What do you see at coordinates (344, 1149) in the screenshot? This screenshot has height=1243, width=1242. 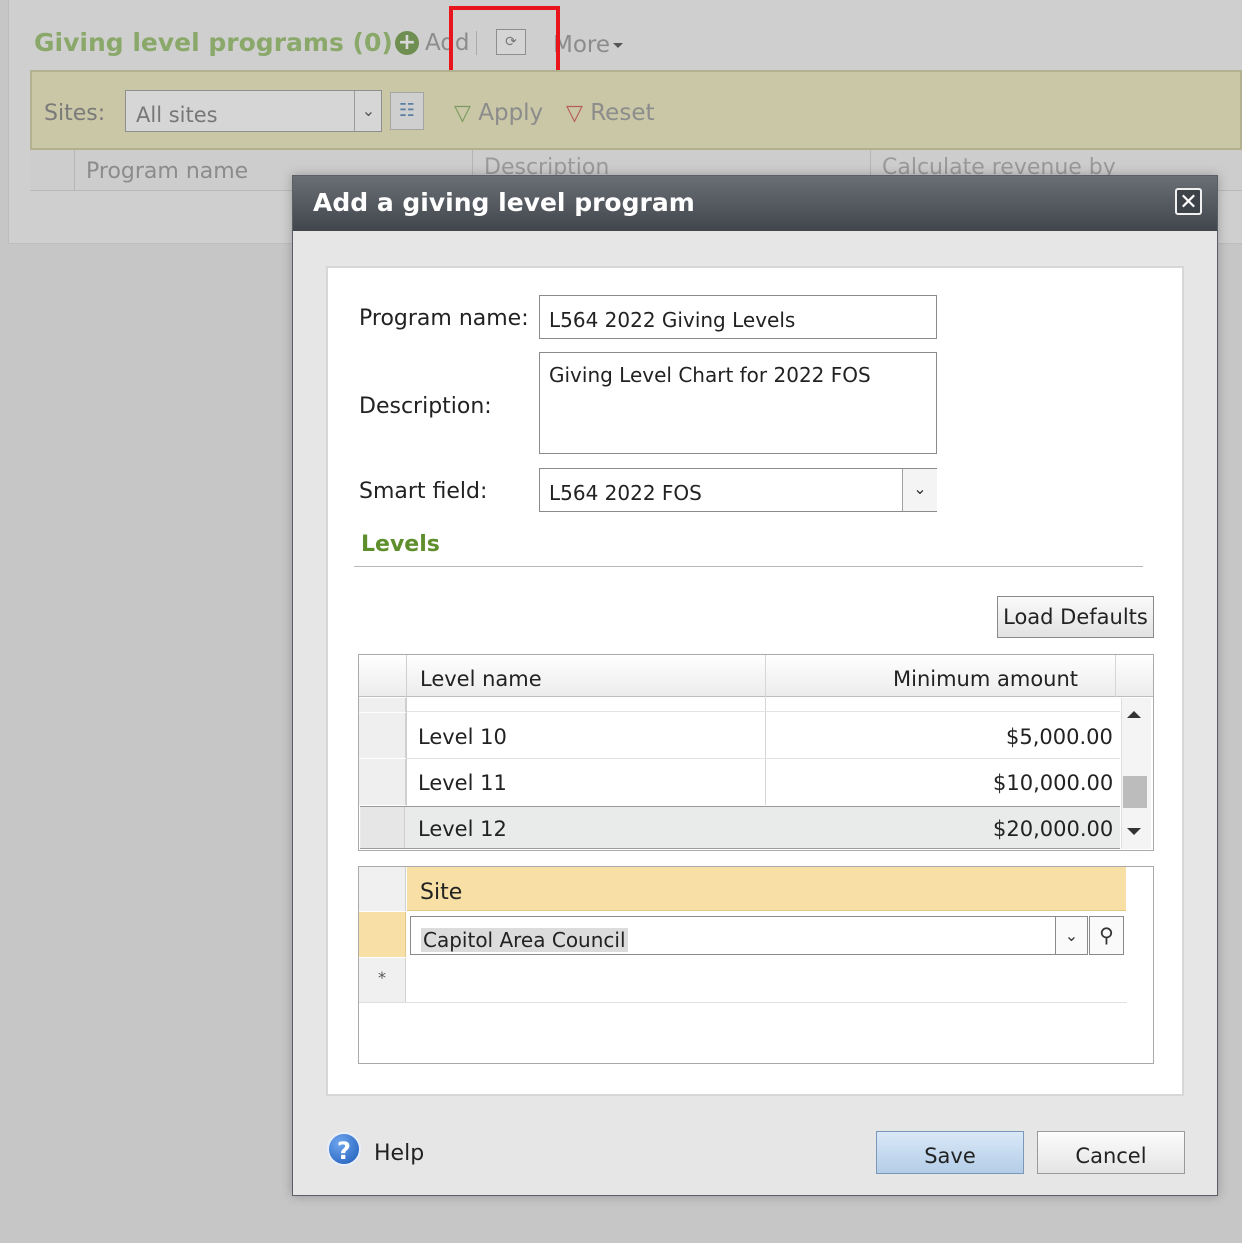 I see `help-icon: ?` at bounding box center [344, 1149].